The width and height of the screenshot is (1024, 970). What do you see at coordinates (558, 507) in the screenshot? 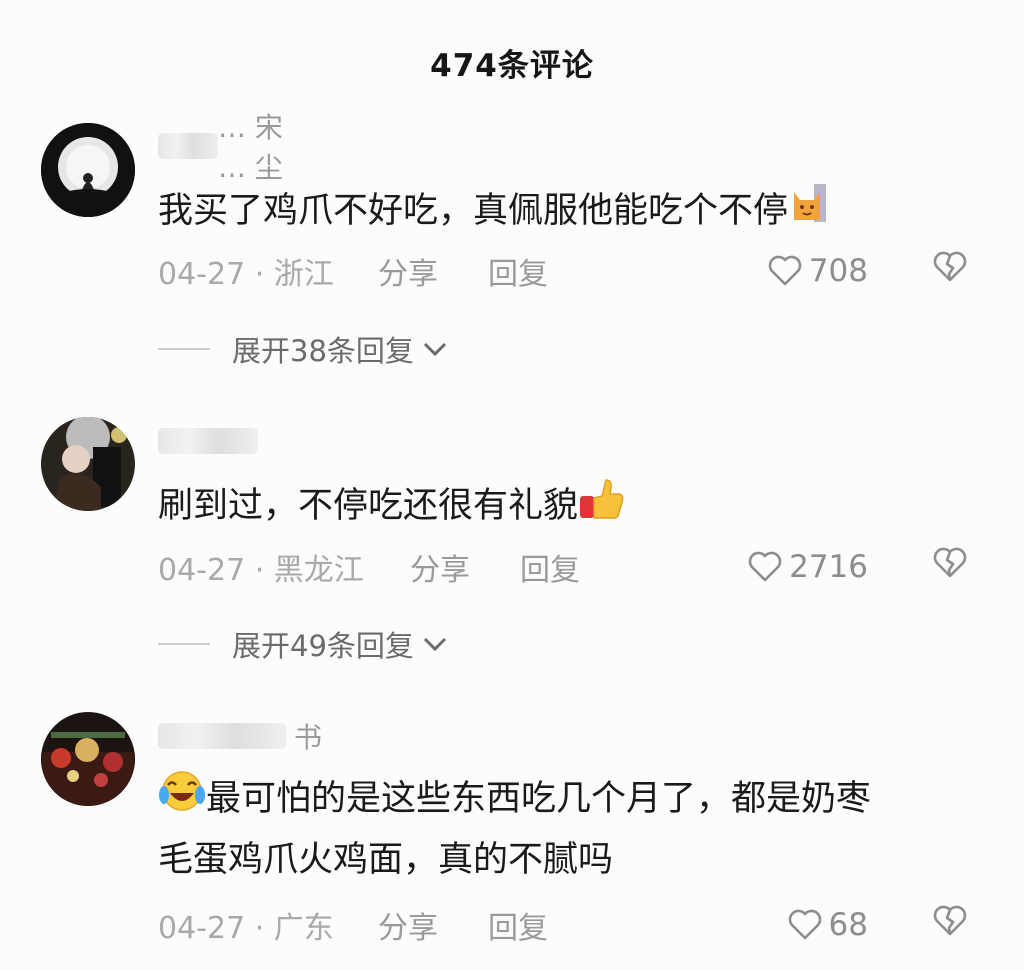
I see `comment-text: 刷到过，不停吃还很有礼貌` at bounding box center [558, 507].